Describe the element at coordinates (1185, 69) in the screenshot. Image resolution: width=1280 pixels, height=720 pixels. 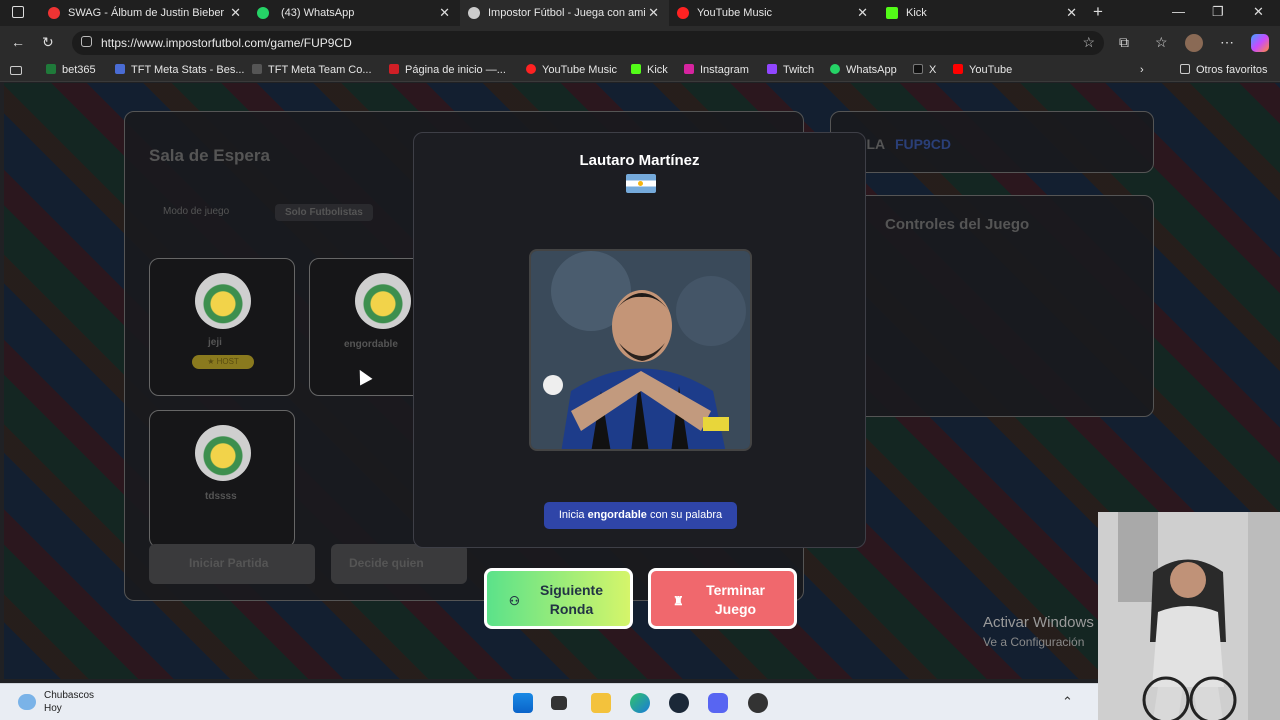
I see `folder-icon` at that location.